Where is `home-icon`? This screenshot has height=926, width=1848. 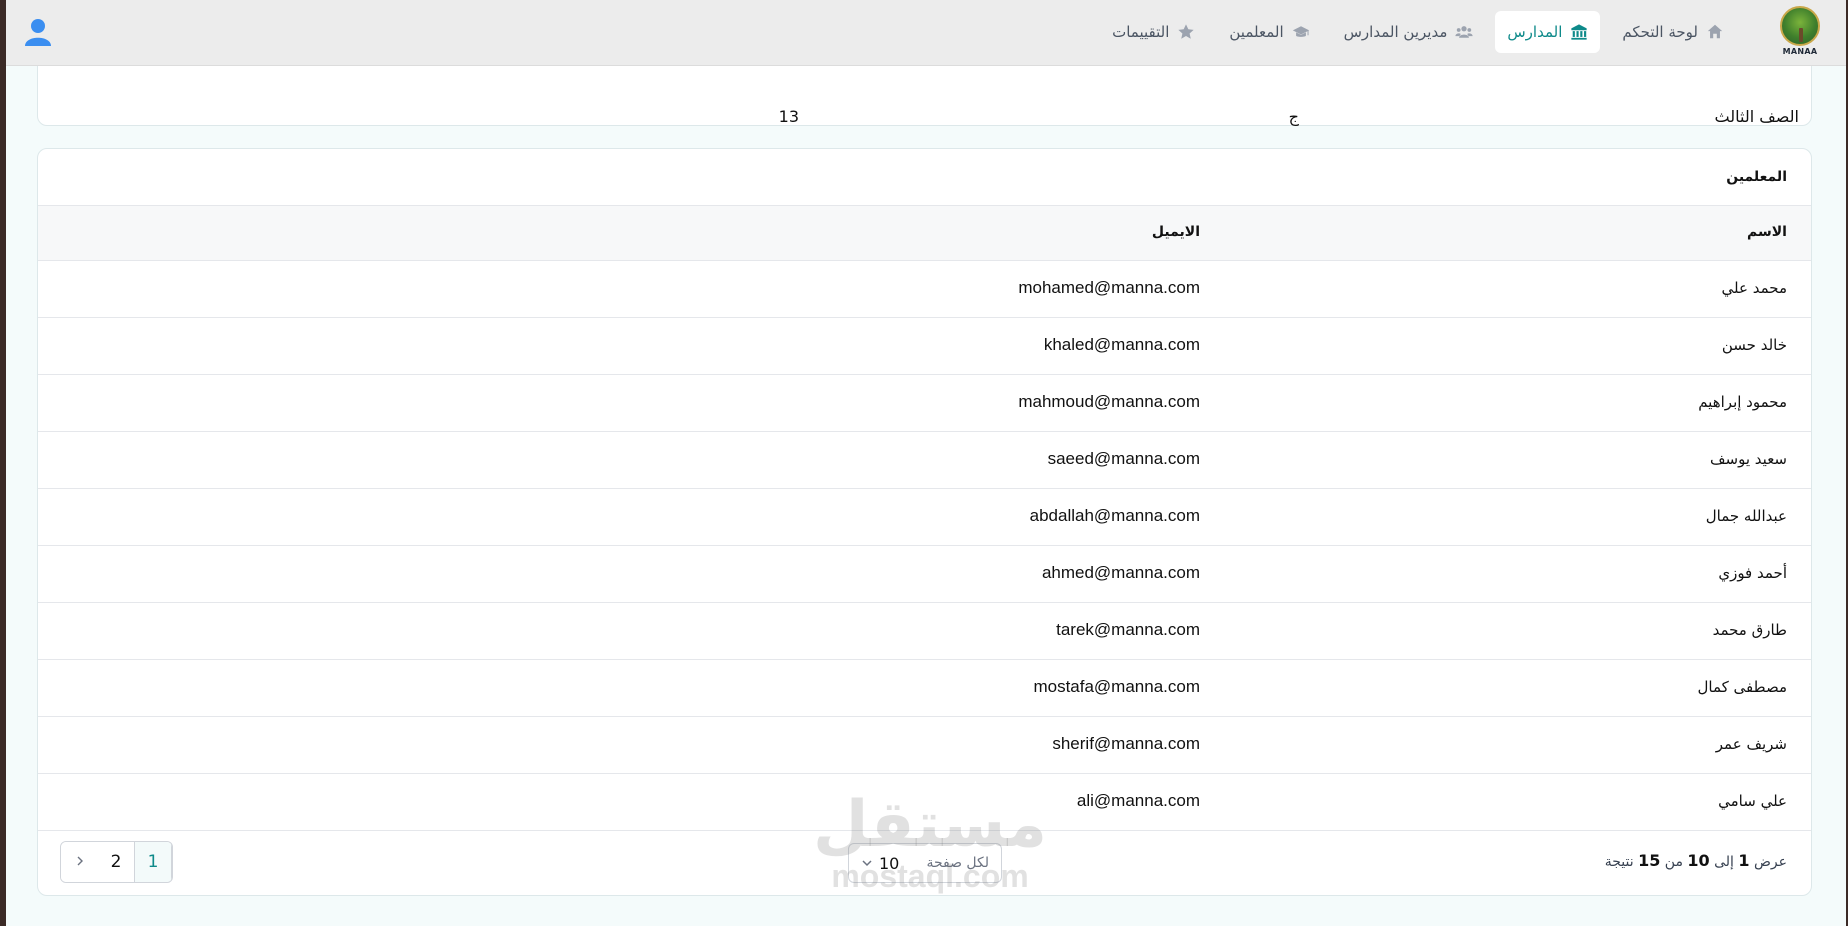 home-icon is located at coordinates (1715, 32).